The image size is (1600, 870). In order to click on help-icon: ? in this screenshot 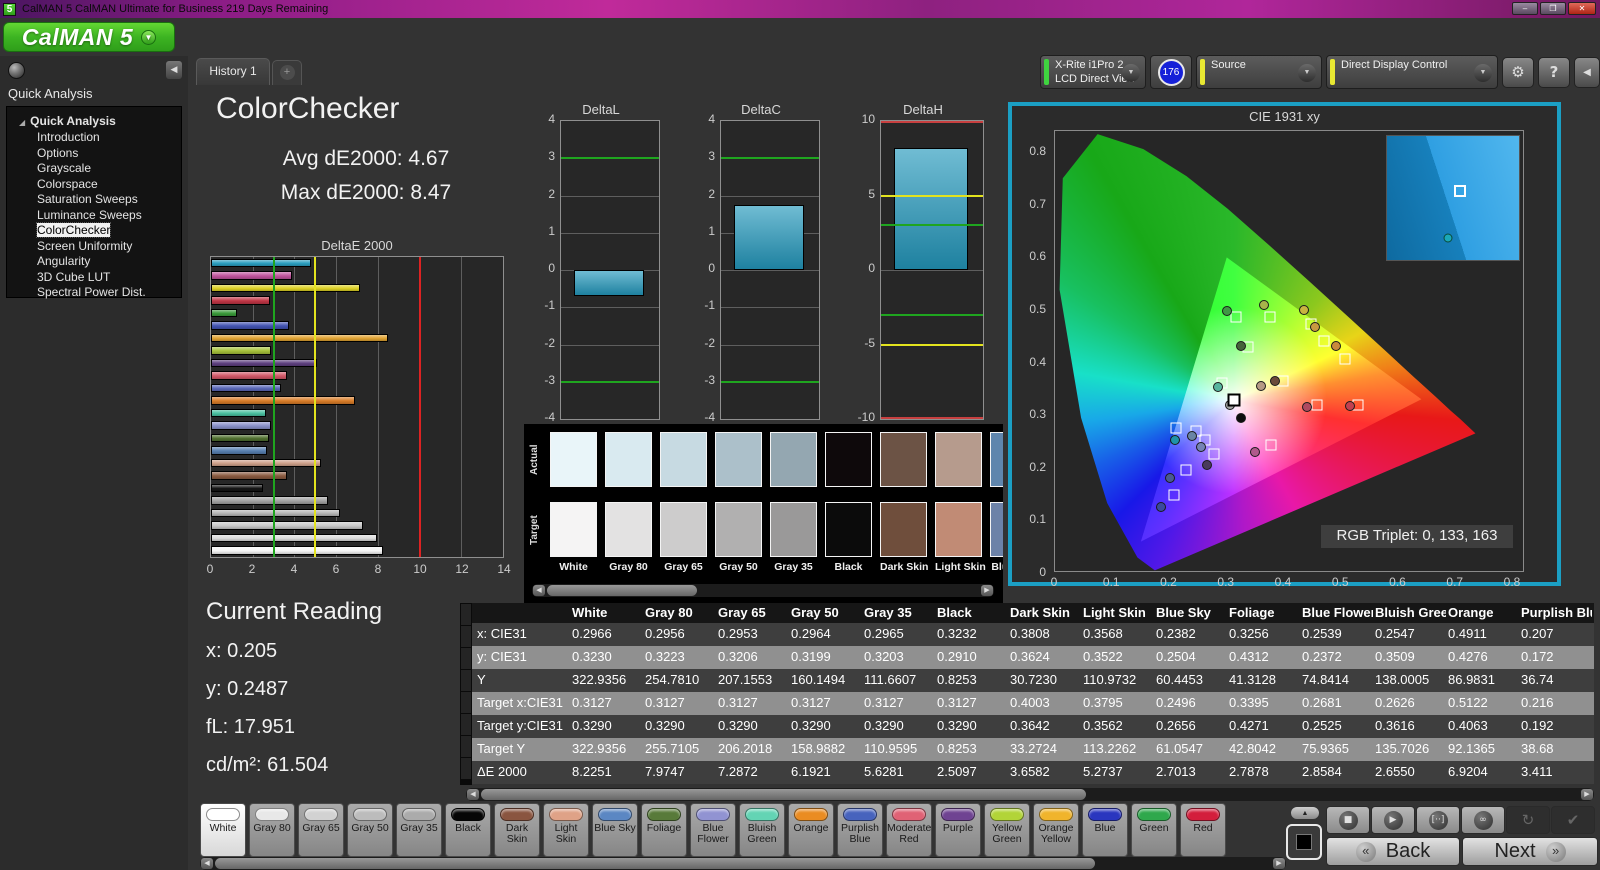, I will do `click(1554, 72)`.